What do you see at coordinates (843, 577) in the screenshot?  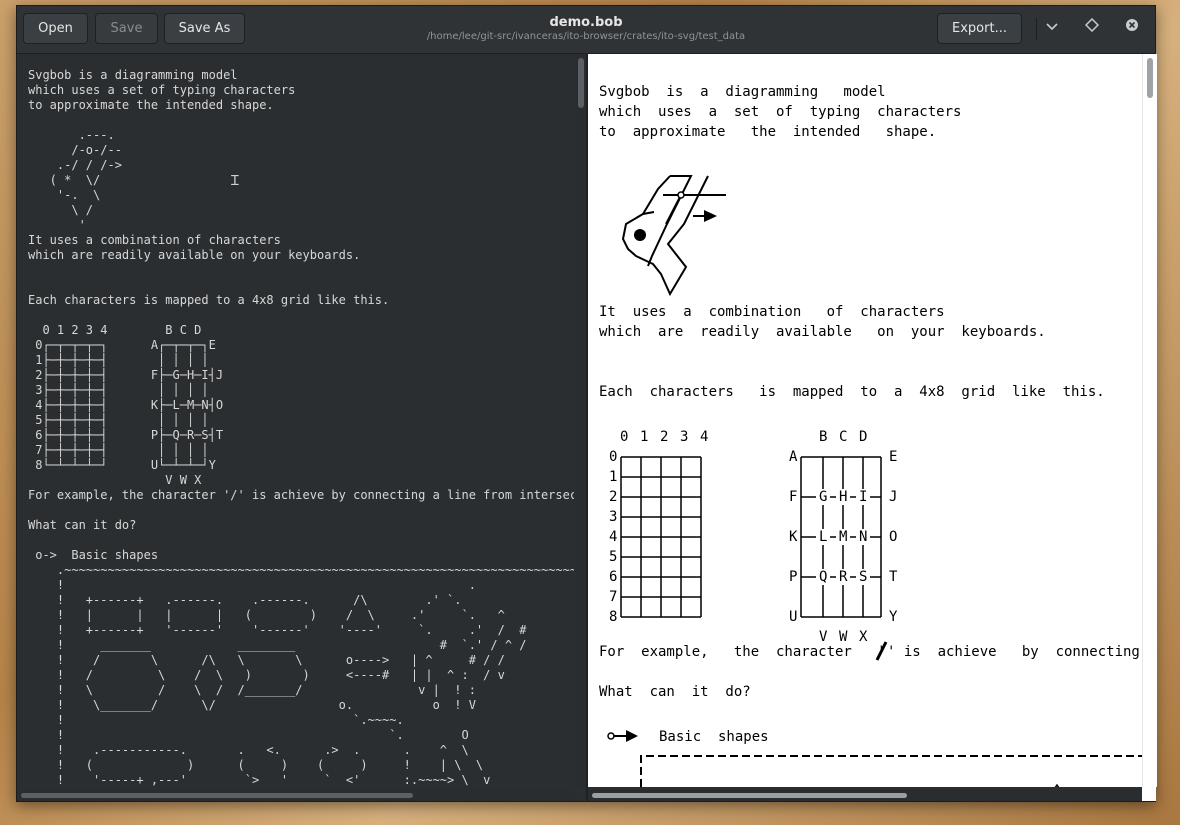 I see `letter-inner-label: R` at bounding box center [843, 577].